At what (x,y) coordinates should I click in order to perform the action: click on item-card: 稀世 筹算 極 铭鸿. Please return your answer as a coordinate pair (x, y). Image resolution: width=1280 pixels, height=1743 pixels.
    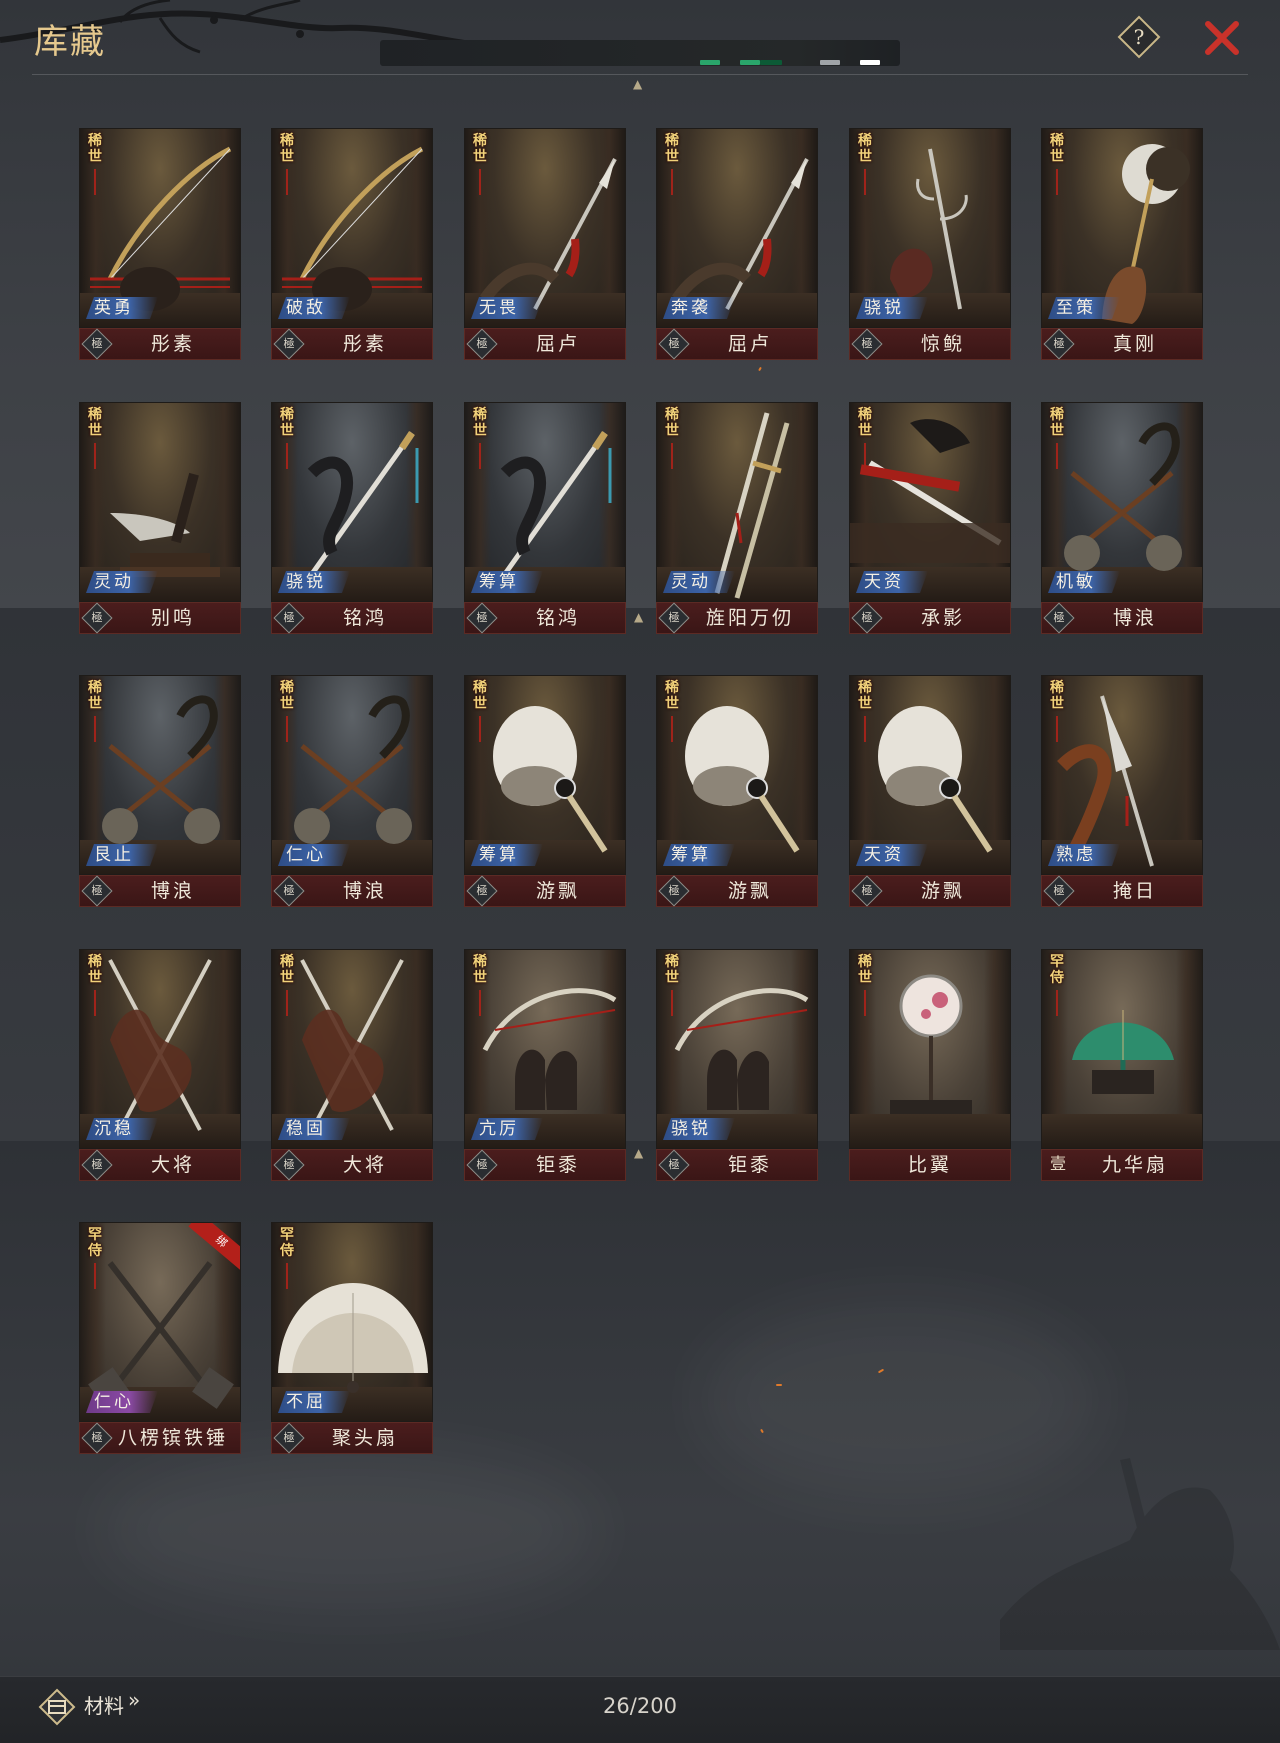
    Looking at the image, I should click on (545, 518).